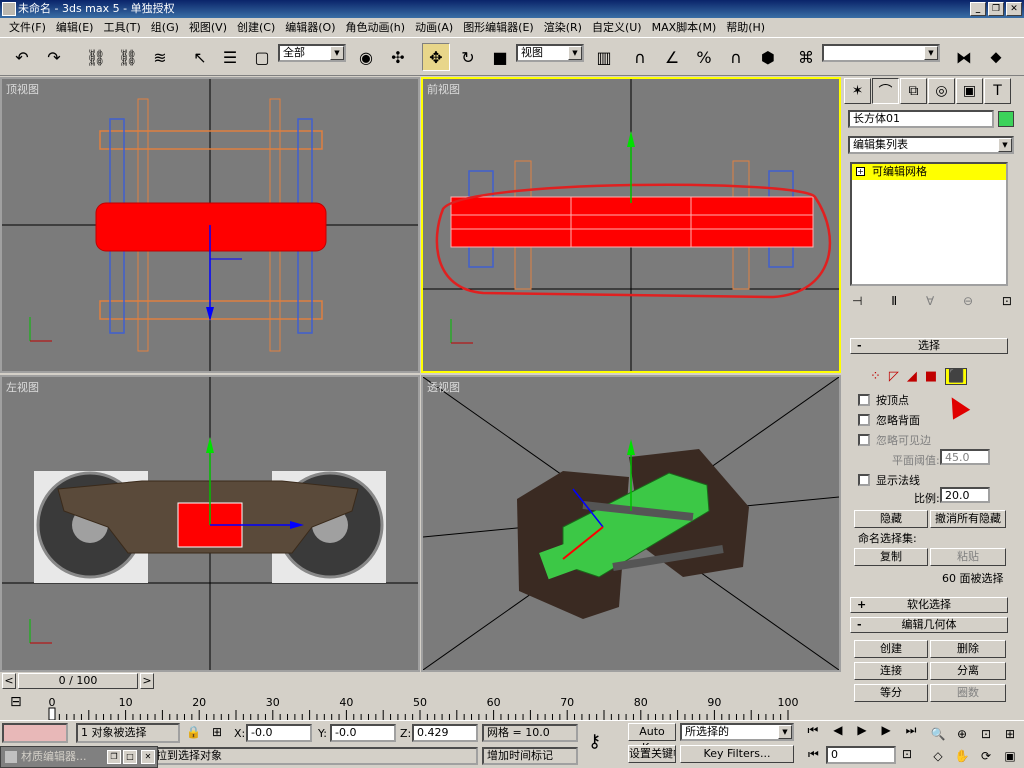 The height and width of the screenshot is (768, 1024). I want to click on display-tab-icon: ▣, so click(969, 91).